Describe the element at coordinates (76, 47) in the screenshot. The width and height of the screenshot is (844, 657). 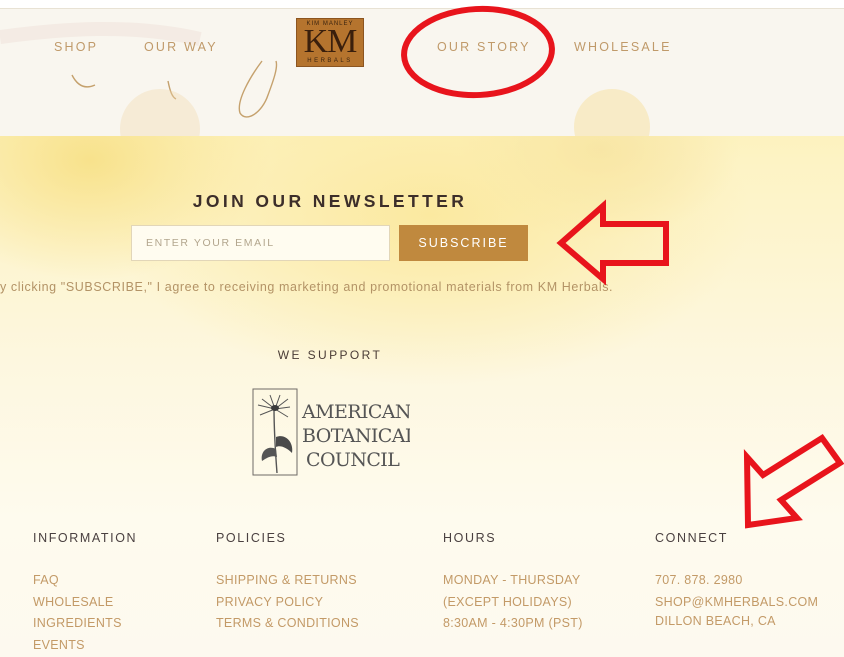
I see `nav-shop: SHOP` at that location.